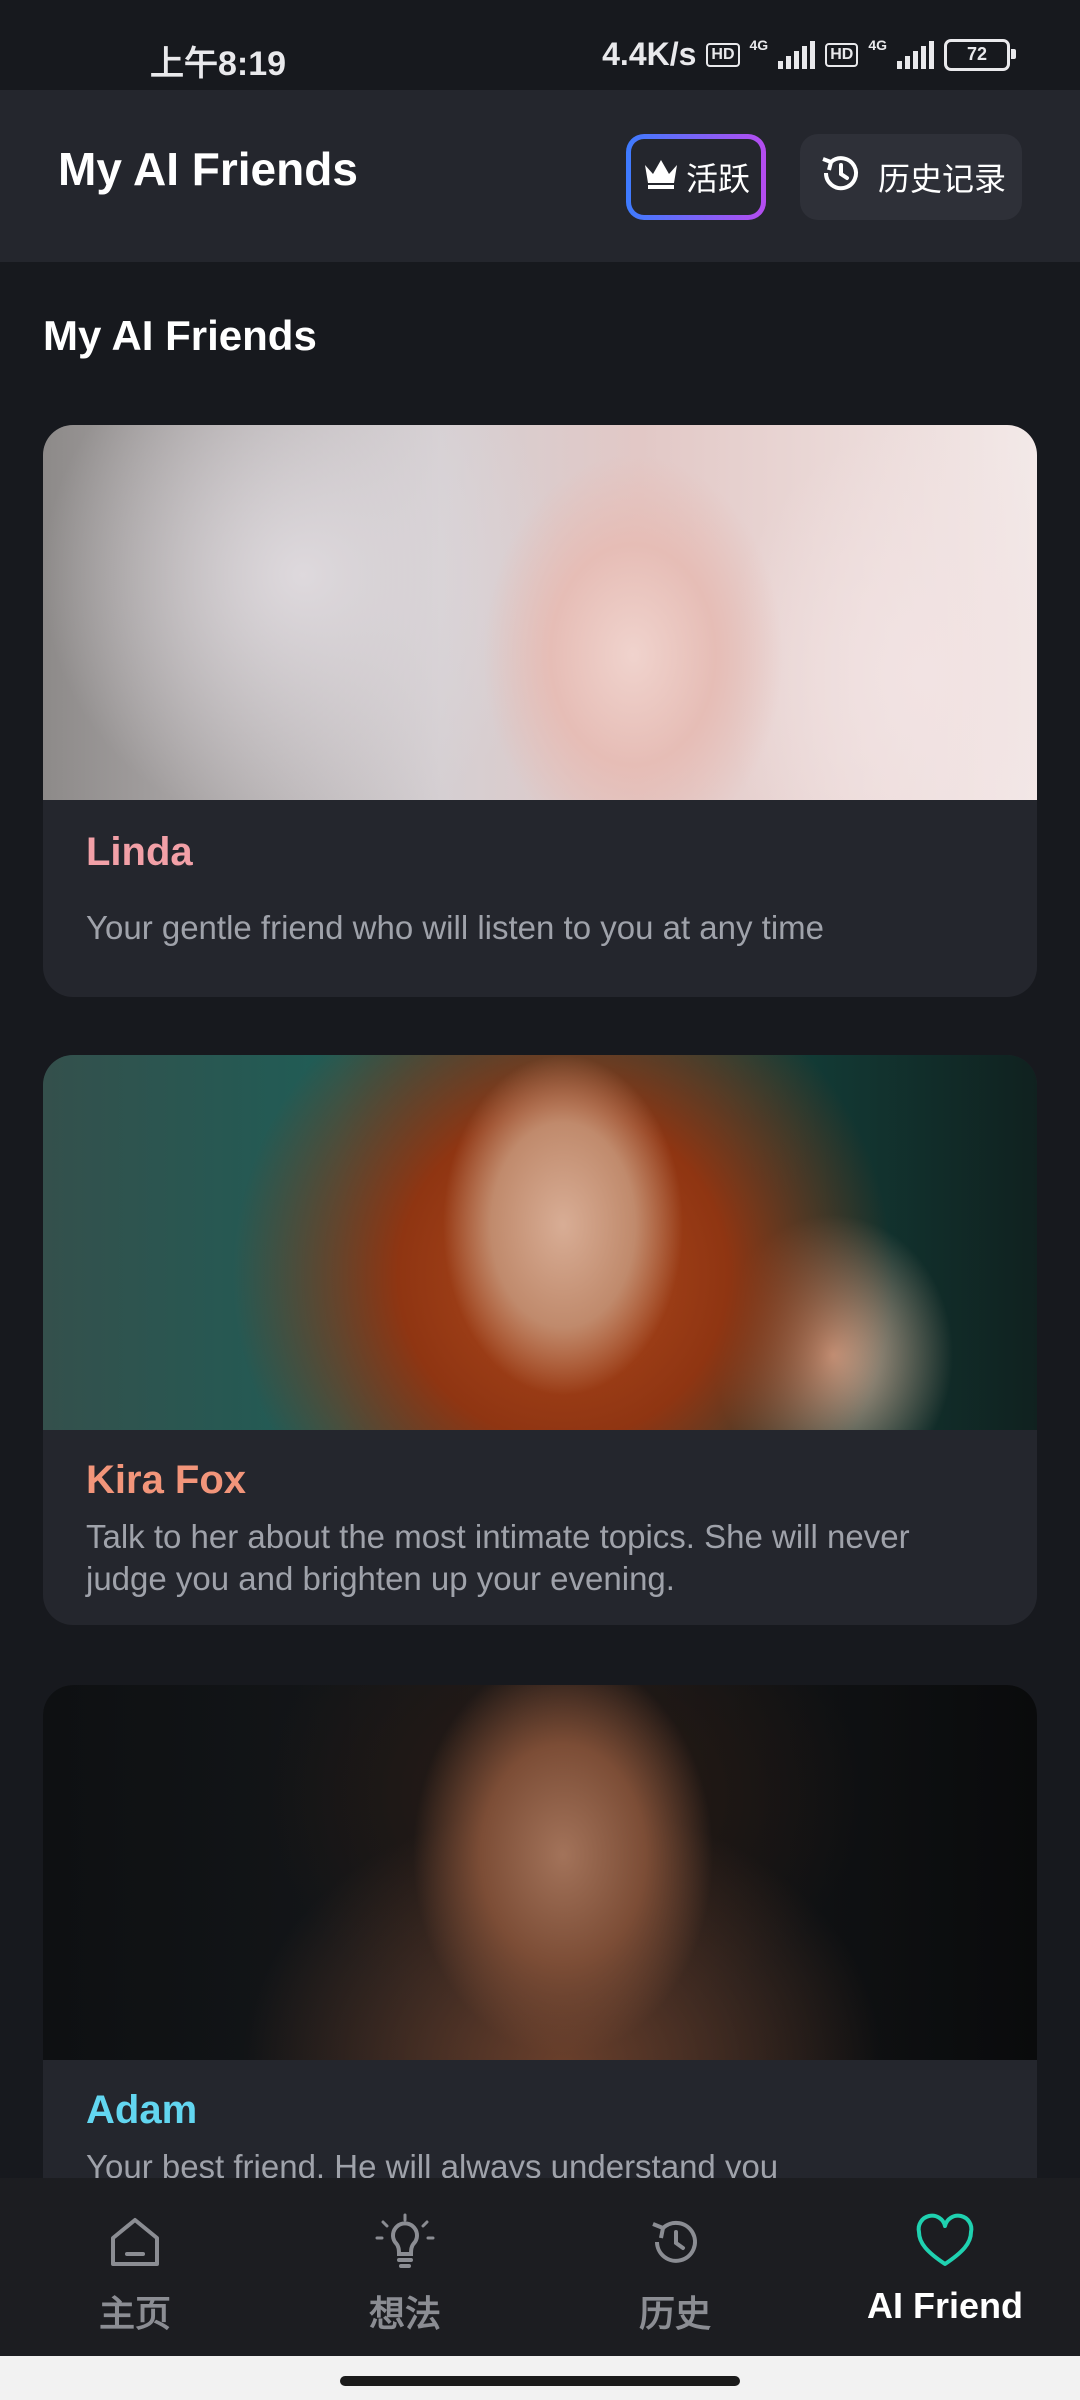 The height and width of the screenshot is (2400, 1080). I want to click on history-label: 历史记录, so click(941, 179).